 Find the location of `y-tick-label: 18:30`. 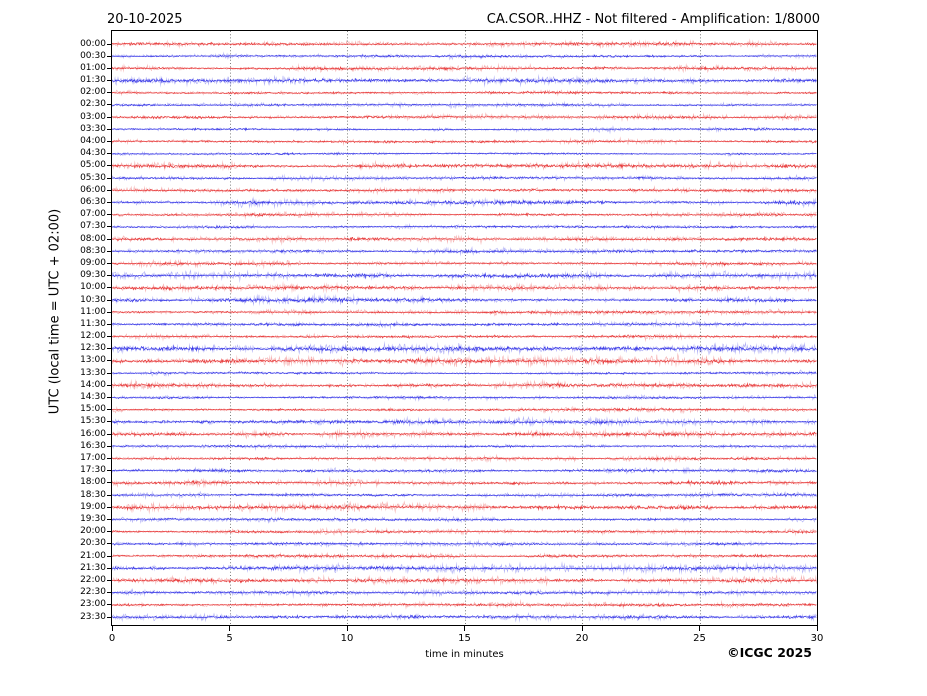

y-tick-label: 18:30 is located at coordinates (93, 494).